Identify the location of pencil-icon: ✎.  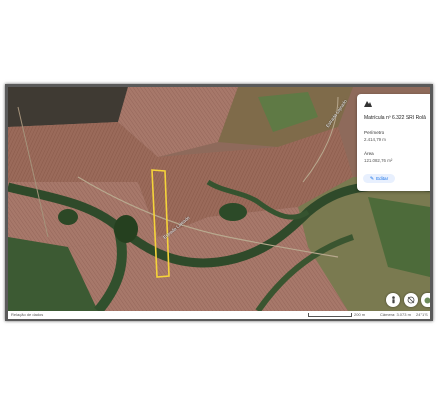
(372, 178).